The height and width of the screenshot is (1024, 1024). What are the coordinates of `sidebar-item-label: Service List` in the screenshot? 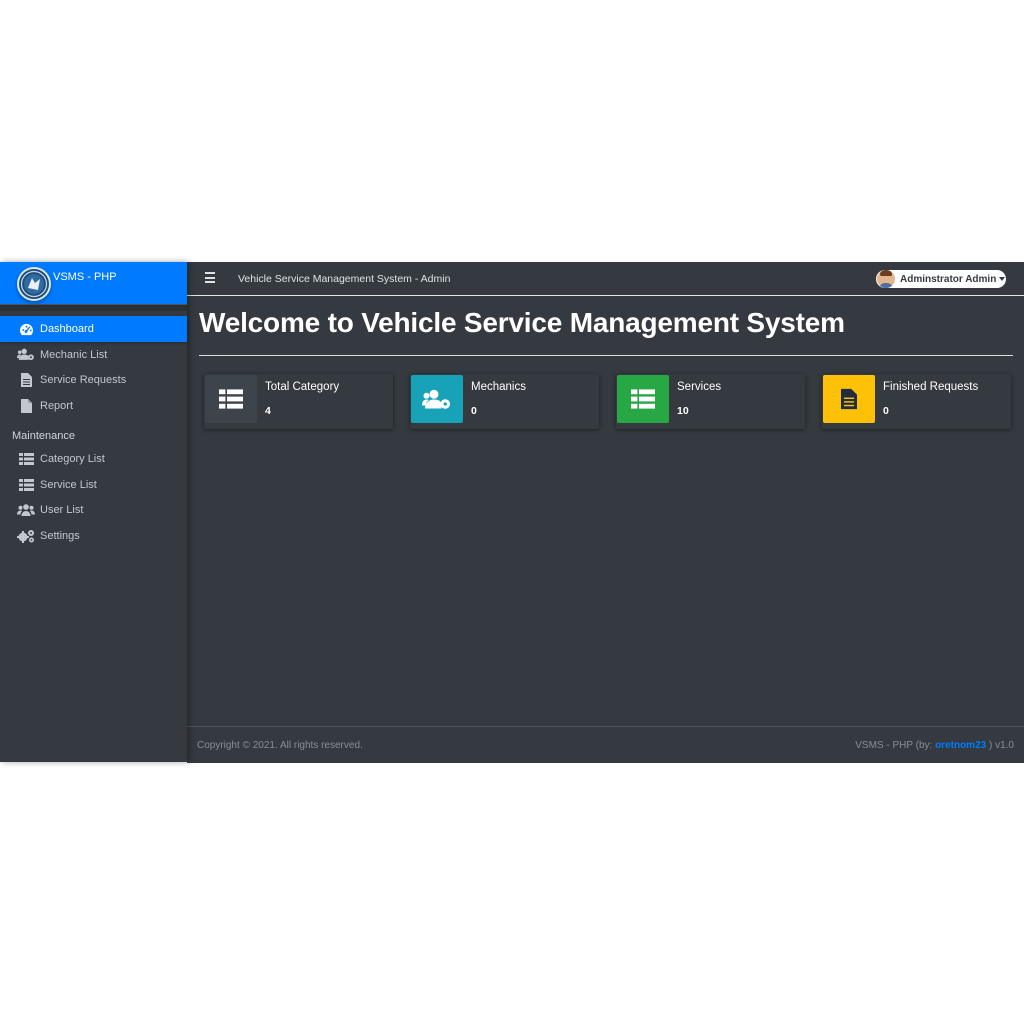 It's located at (68, 484).